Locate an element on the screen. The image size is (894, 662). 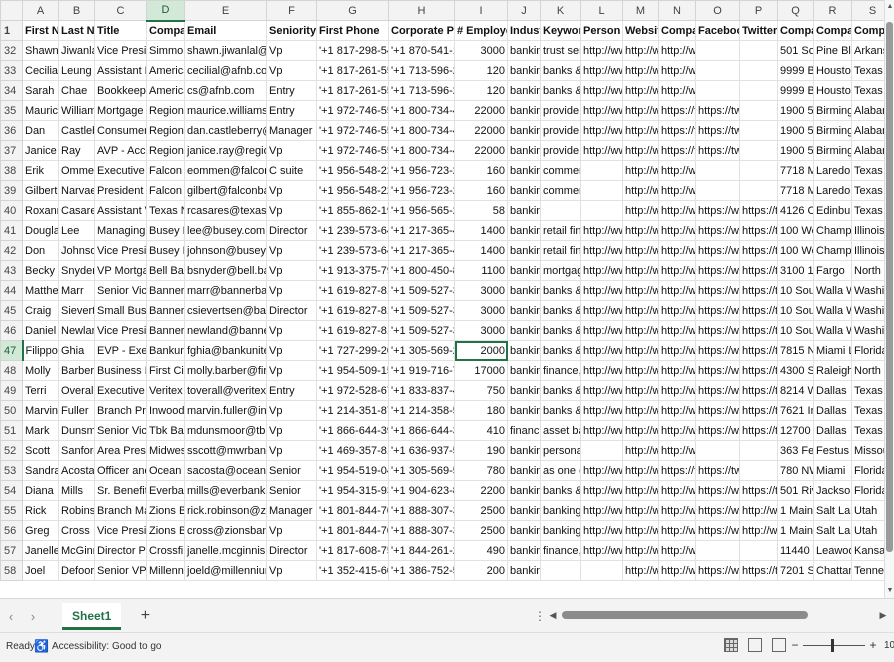
row-header: 44 is located at coordinates (11, 290).